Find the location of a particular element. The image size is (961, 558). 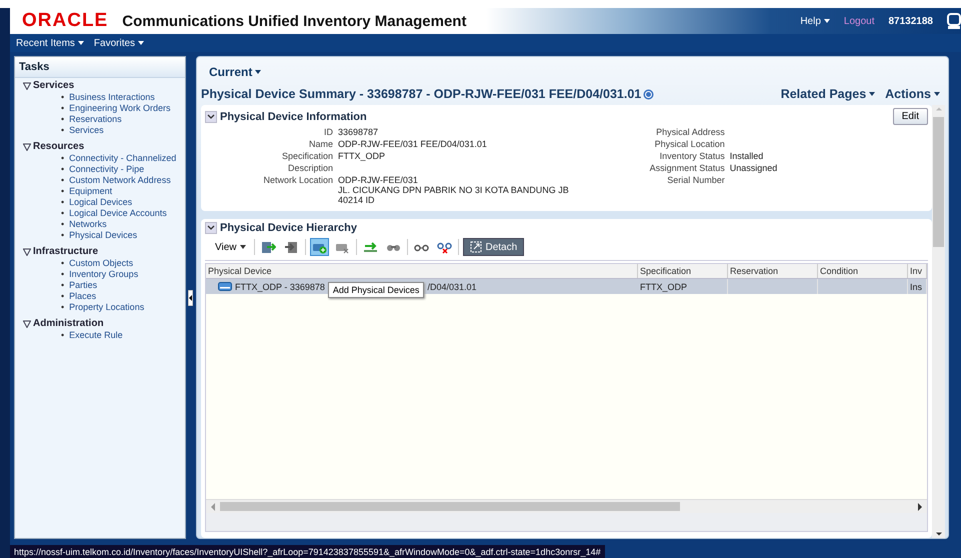

task-link: Logical Device Accounts is located at coordinates (118, 213).